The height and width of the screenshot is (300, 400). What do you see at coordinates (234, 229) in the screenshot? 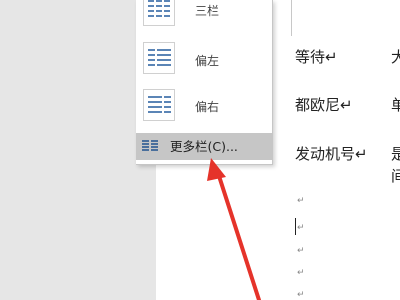
I see `red-arrow-pointer-icon` at bounding box center [234, 229].